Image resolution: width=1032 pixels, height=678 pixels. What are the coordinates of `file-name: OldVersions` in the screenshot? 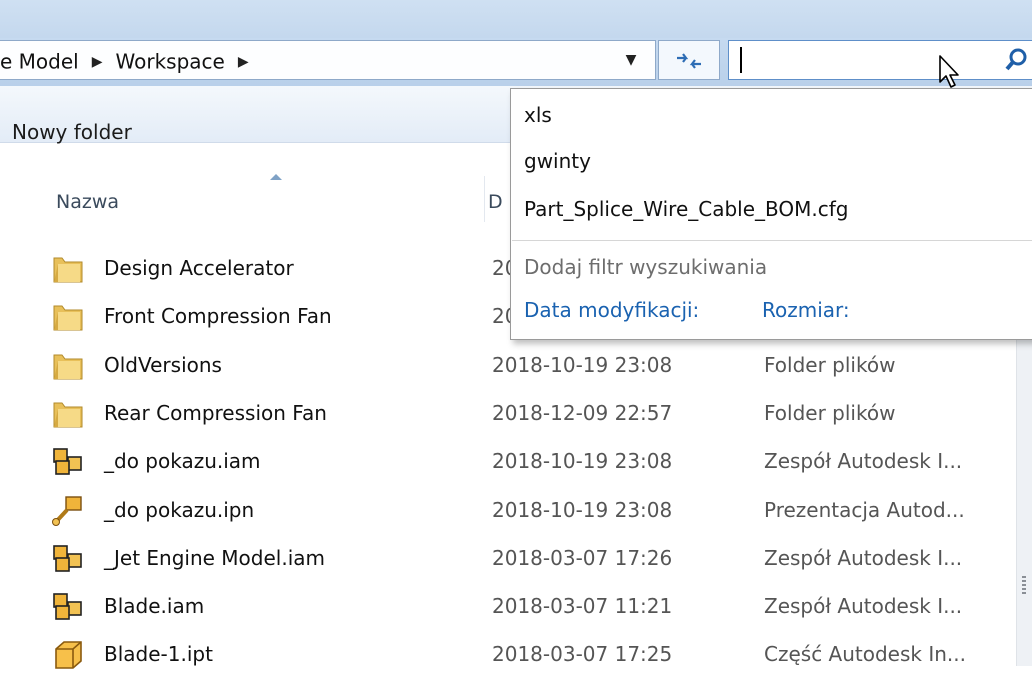 It's located at (163, 365).